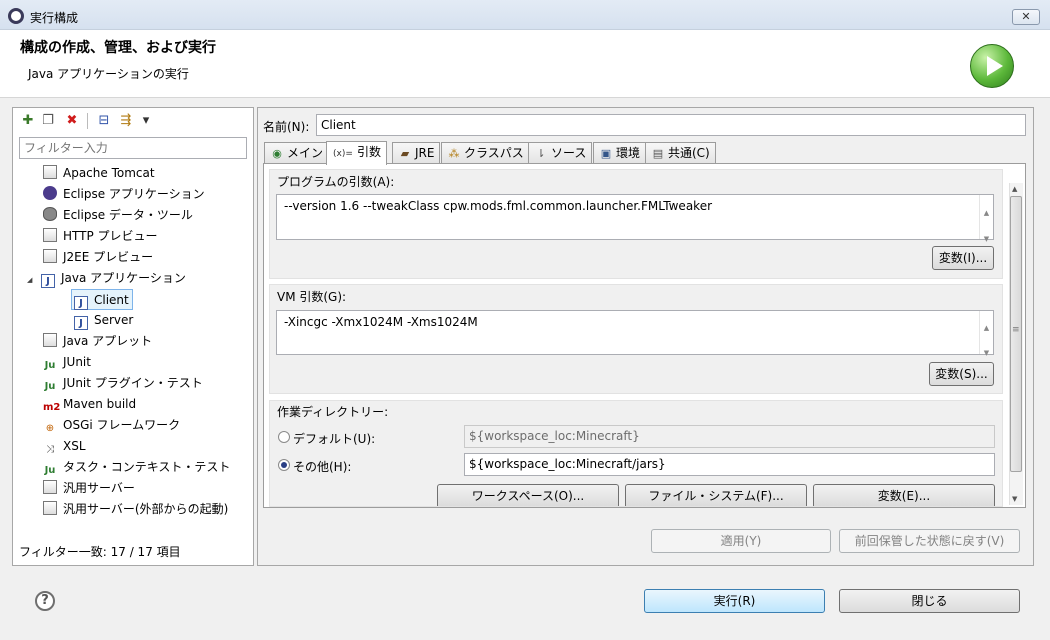  Describe the element at coordinates (50, 365) in the screenshot. I see `junit-icon: Ju` at that location.